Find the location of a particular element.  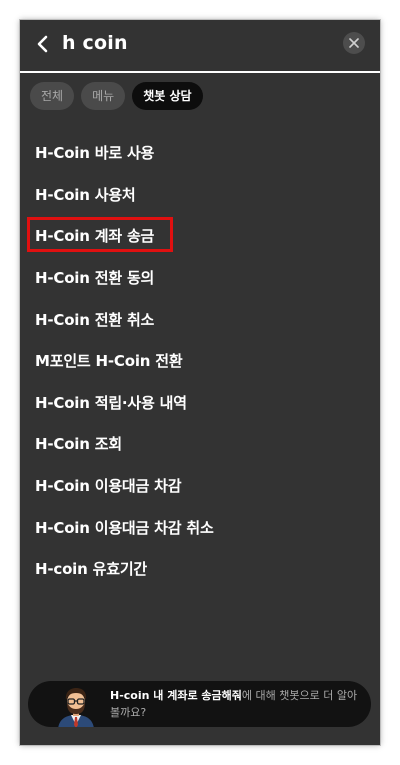

result-item: H-Coin 계좌 송금 is located at coordinates (200, 236).